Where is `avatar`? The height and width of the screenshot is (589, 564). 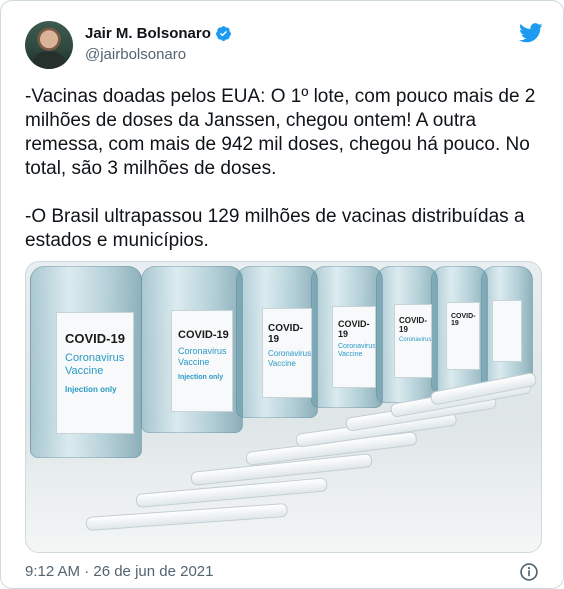
avatar is located at coordinates (49, 45).